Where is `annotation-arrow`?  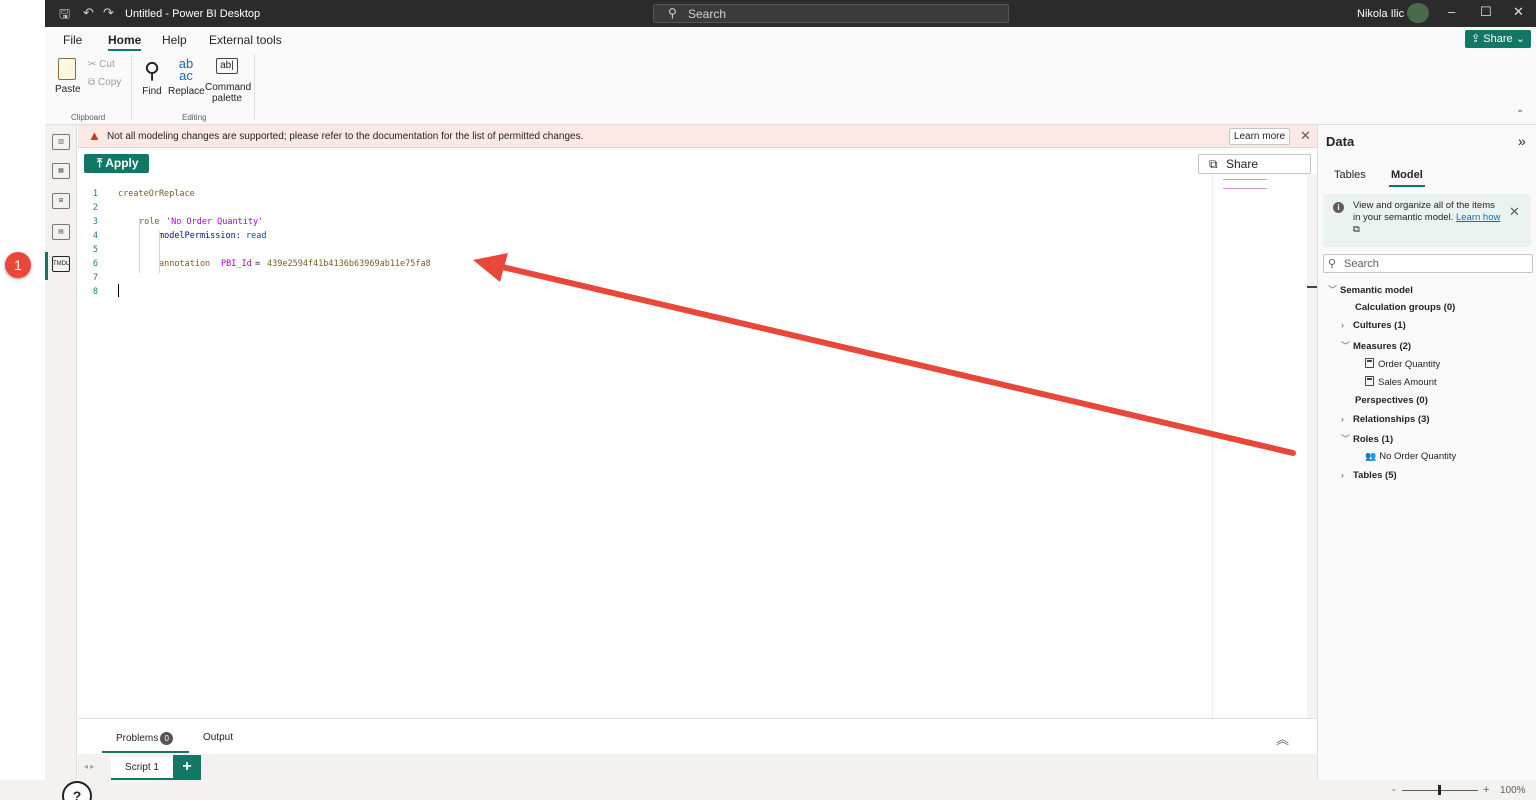
annotation-arrow is located at coordinates (884, 354).